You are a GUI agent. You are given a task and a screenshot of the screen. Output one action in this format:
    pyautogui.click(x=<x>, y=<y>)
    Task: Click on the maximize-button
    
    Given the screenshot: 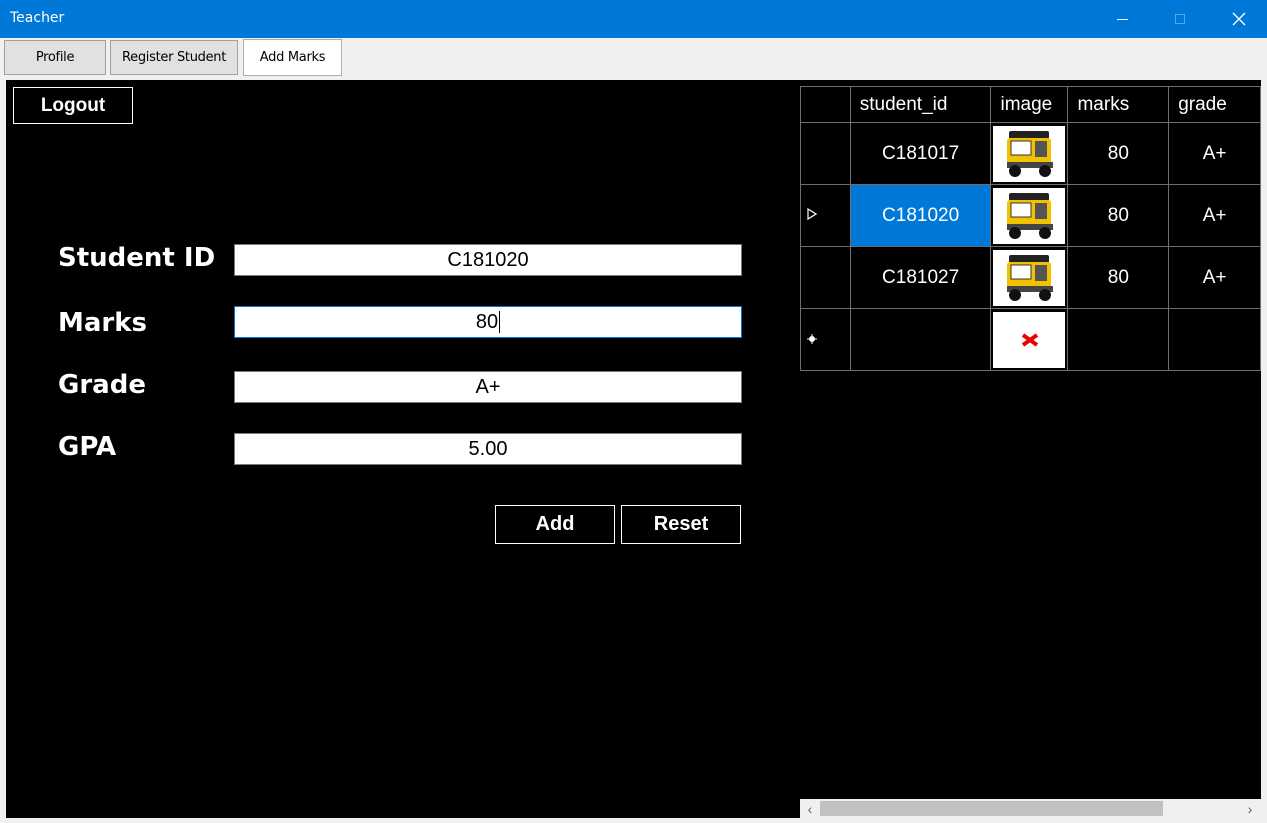 What is the action you would take?
    pyautogui.click(x=1180, y=19)
    